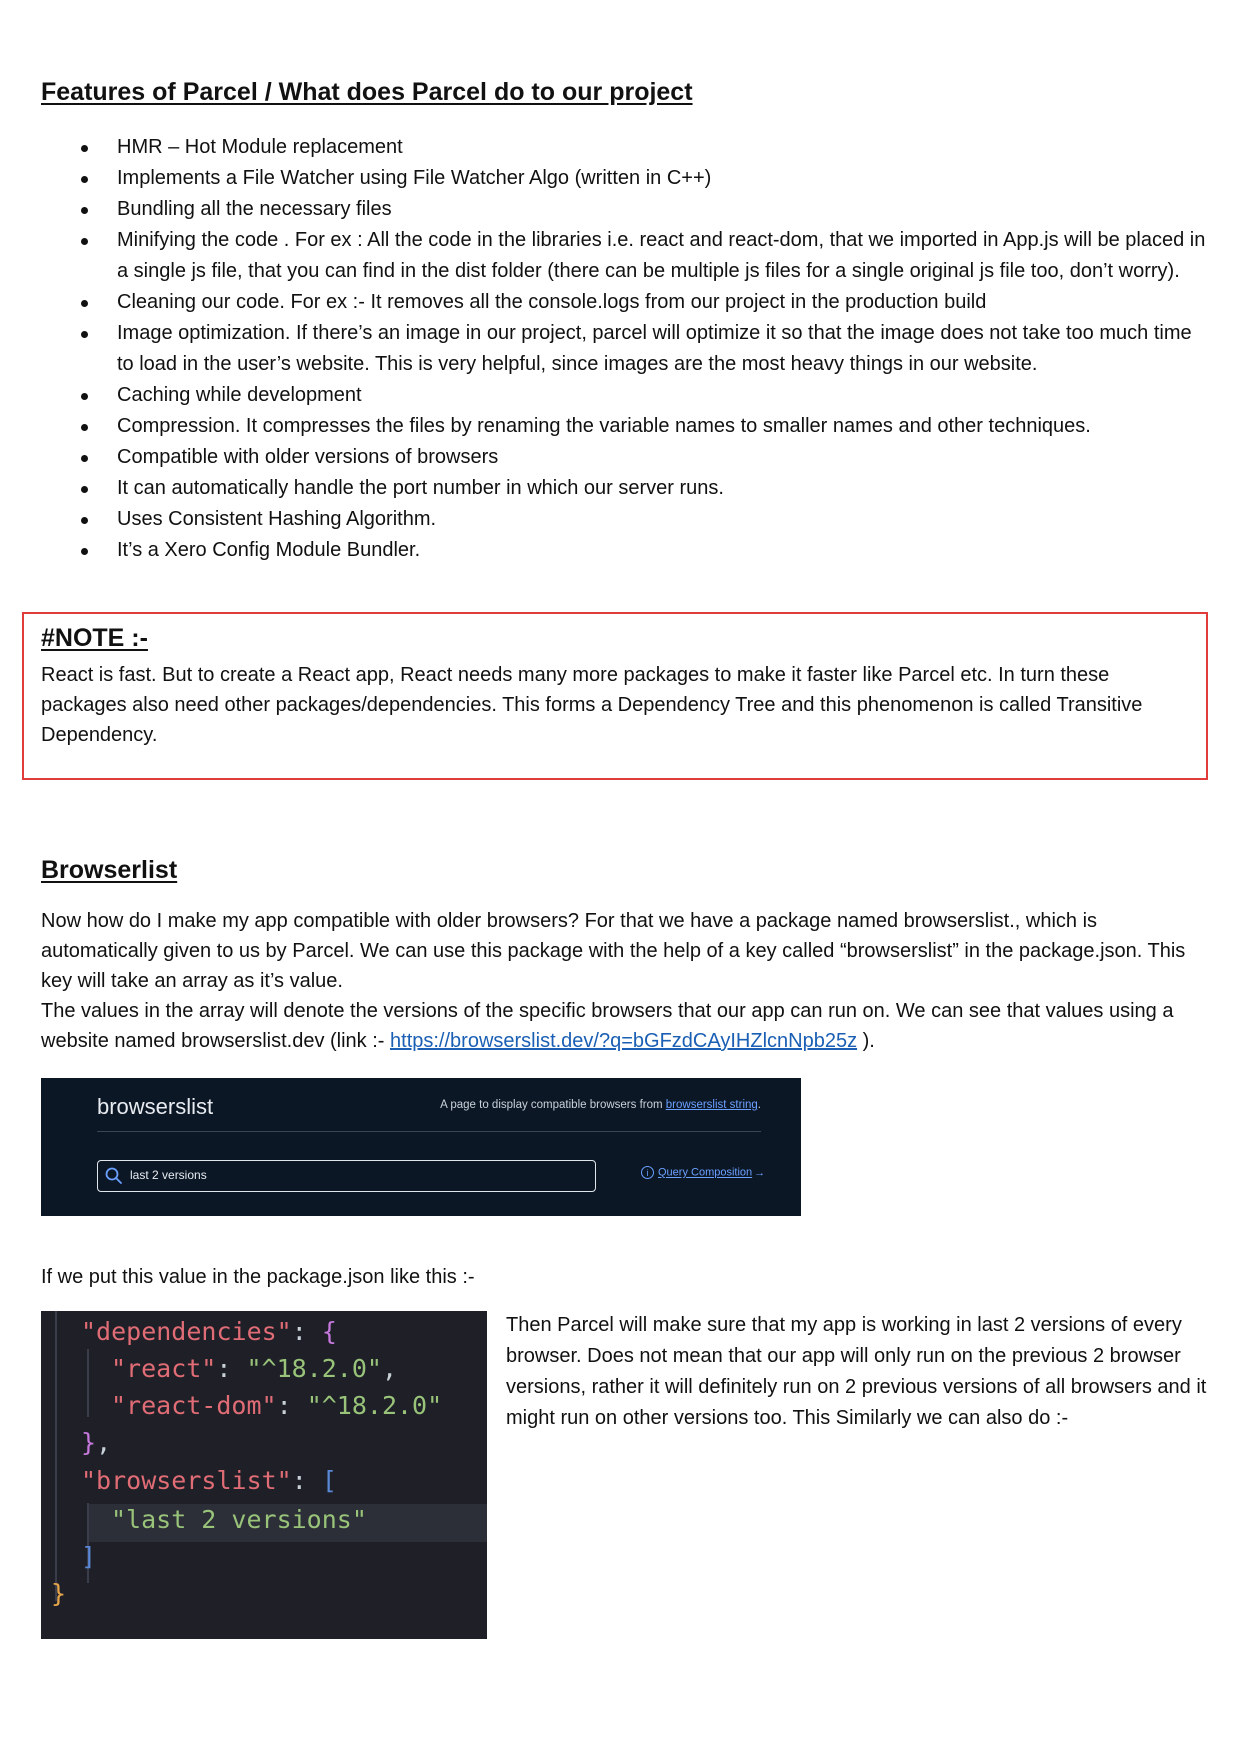 This screenshot has height=1755, width=1241. What do you see at coordinates (705, 1172) in the screenshot?
I see `query-composition-label: Query Composition` at bounding box center [705, 1172].